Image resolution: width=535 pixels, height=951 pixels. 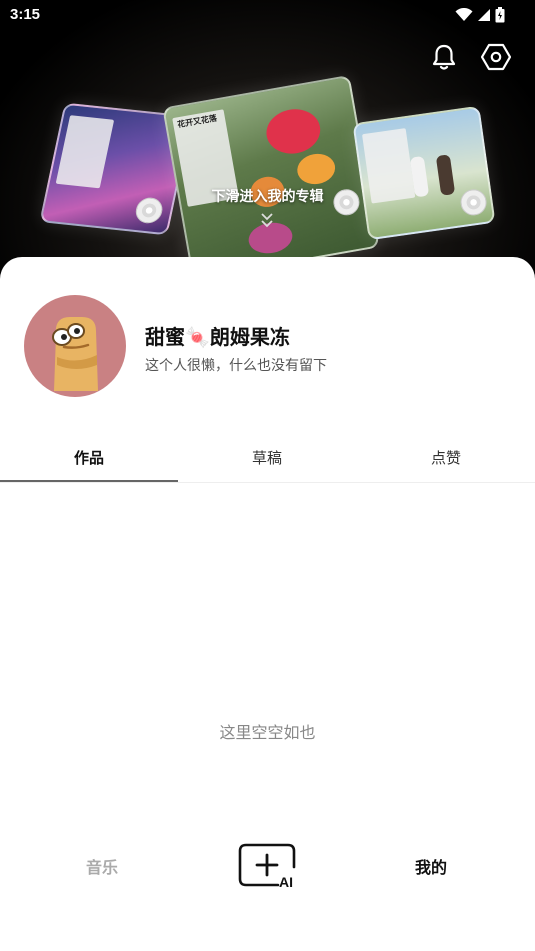 I want to click on battery-icon, so click(x=500, y=15).